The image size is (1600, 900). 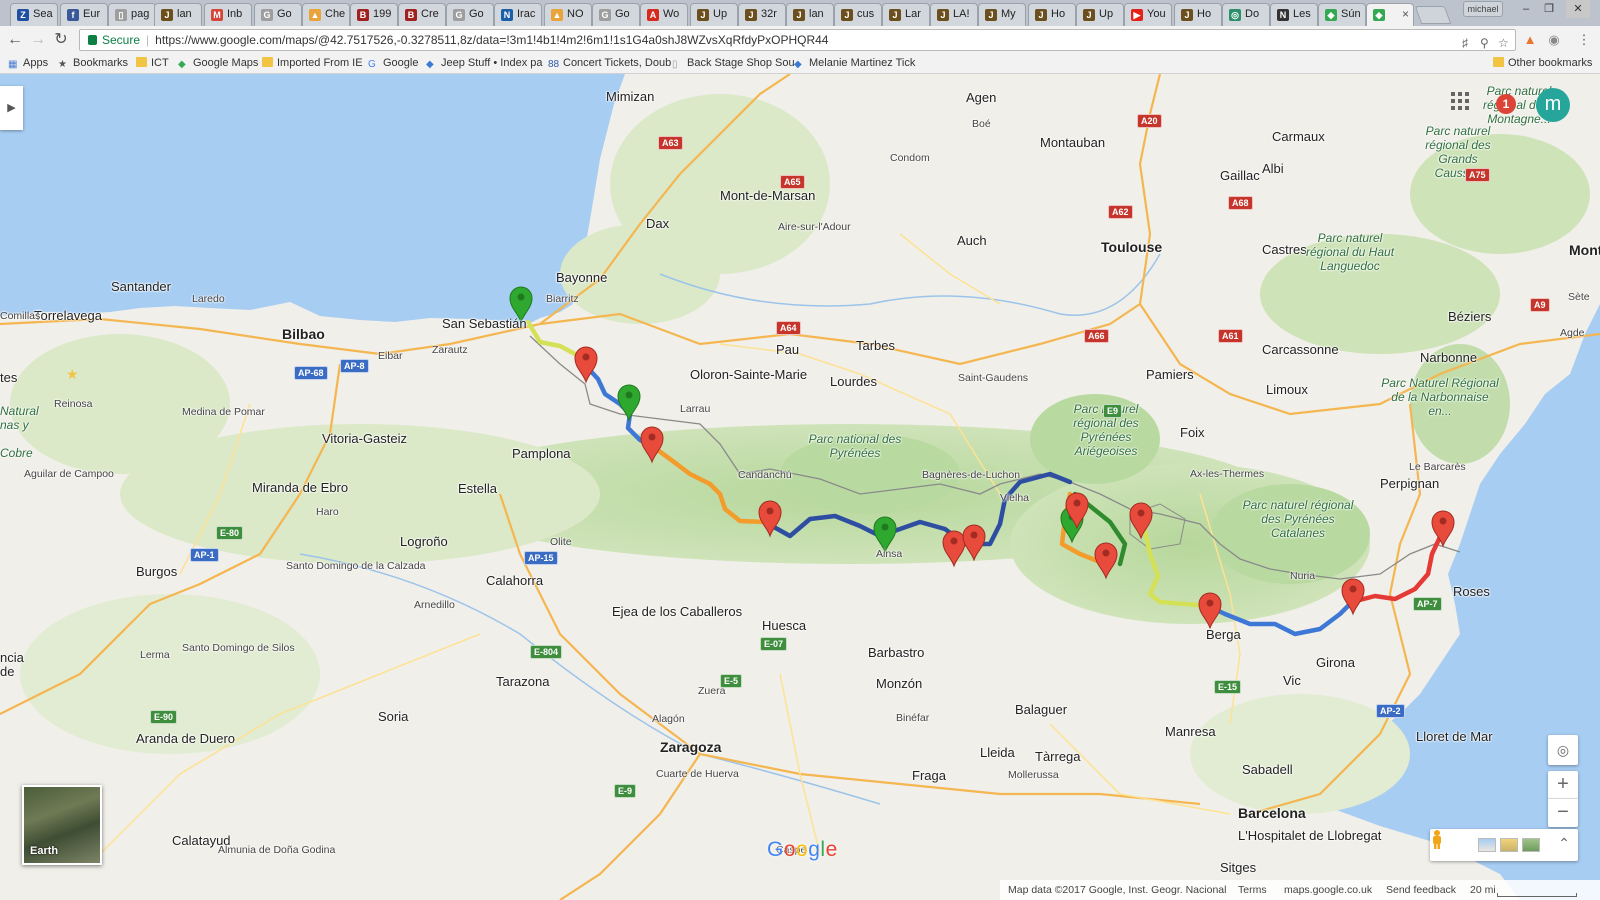 What do you see at coordinates (690, 747) in the screenshot?
I see `place-label: Zaragoza` at bounding box center [690, 747].